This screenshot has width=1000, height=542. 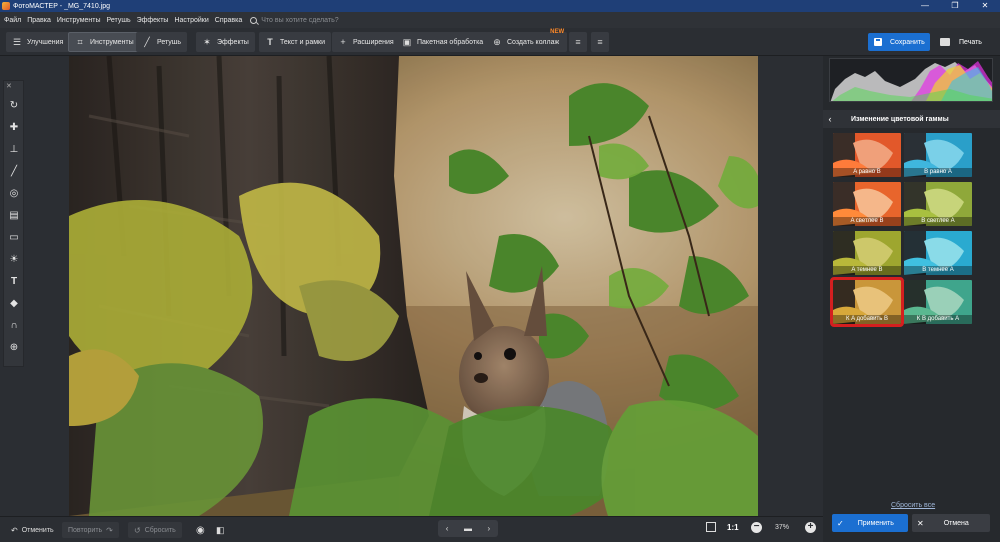 I want to click on menu-effects: Эффекты, so click(x=153, y=20).